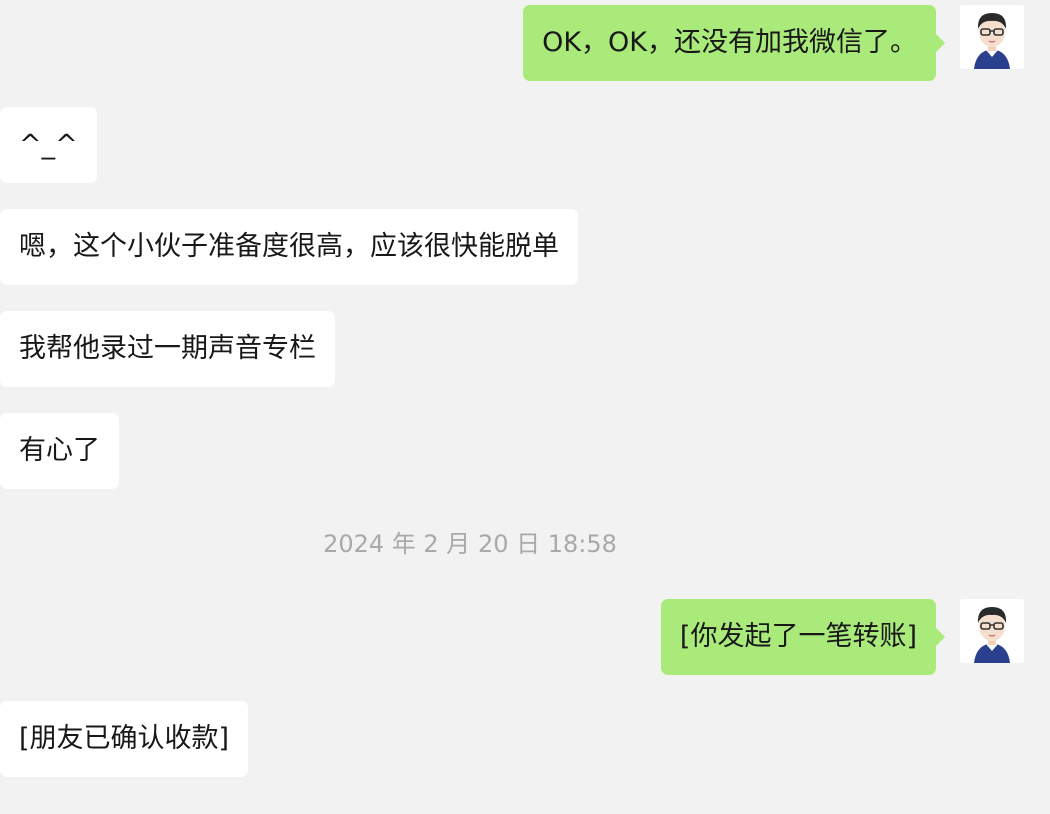 Image resolution: width=1050 pixels, height=814 pixels. Describe the element at coordinates (798, 636) in the screenshot. I see `message-text: [你发起了一笔转账]` at that location.